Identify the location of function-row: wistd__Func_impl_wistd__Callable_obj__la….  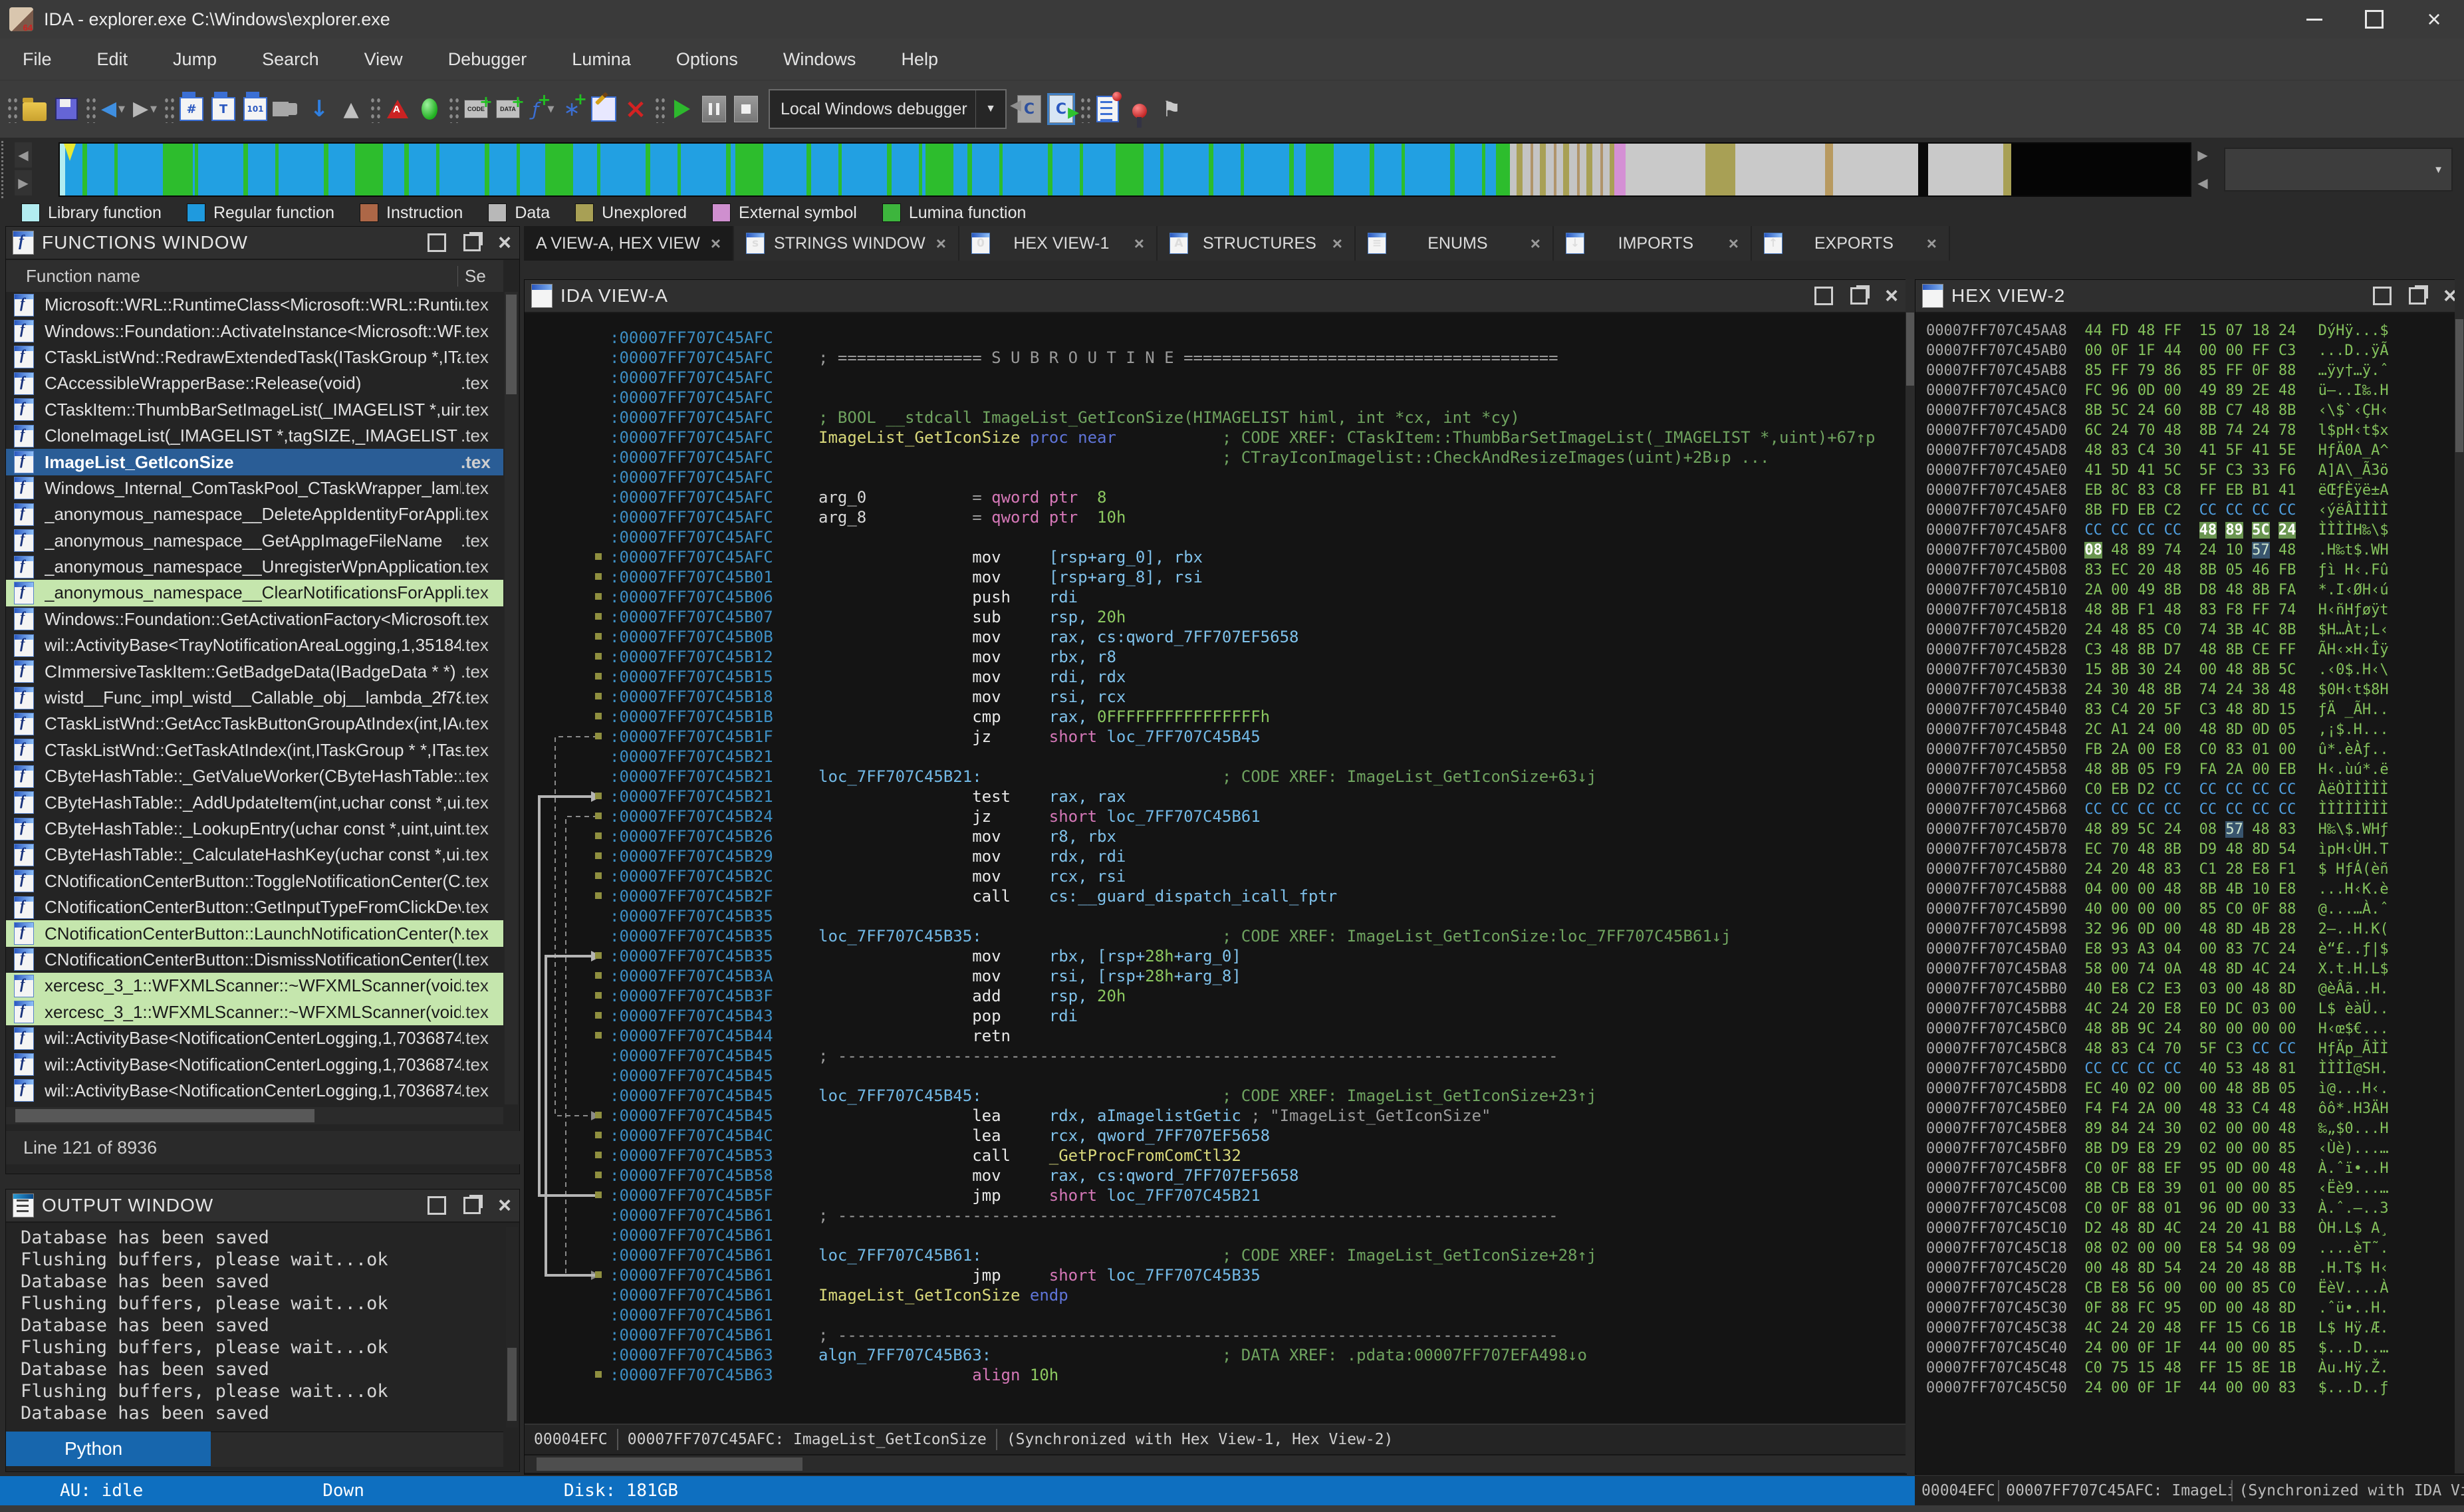
(254, 698).